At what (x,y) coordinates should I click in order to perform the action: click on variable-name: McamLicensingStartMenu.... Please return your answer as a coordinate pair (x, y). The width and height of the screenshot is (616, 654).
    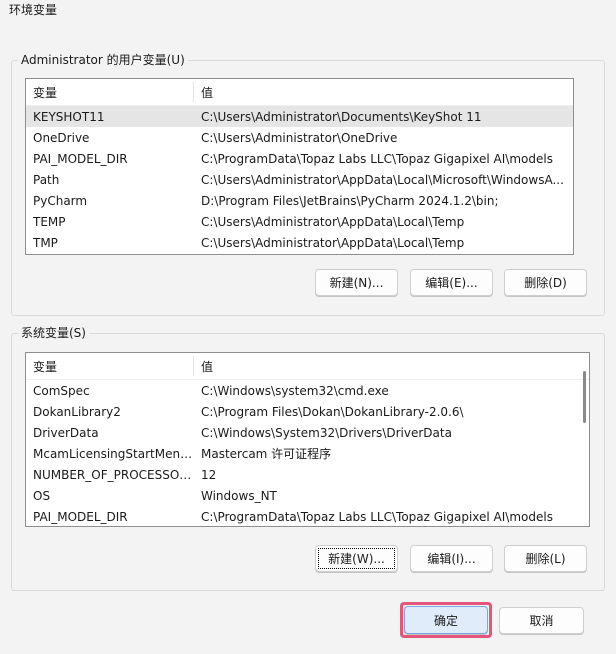
    Looking at the image, I should click on (113, 453).